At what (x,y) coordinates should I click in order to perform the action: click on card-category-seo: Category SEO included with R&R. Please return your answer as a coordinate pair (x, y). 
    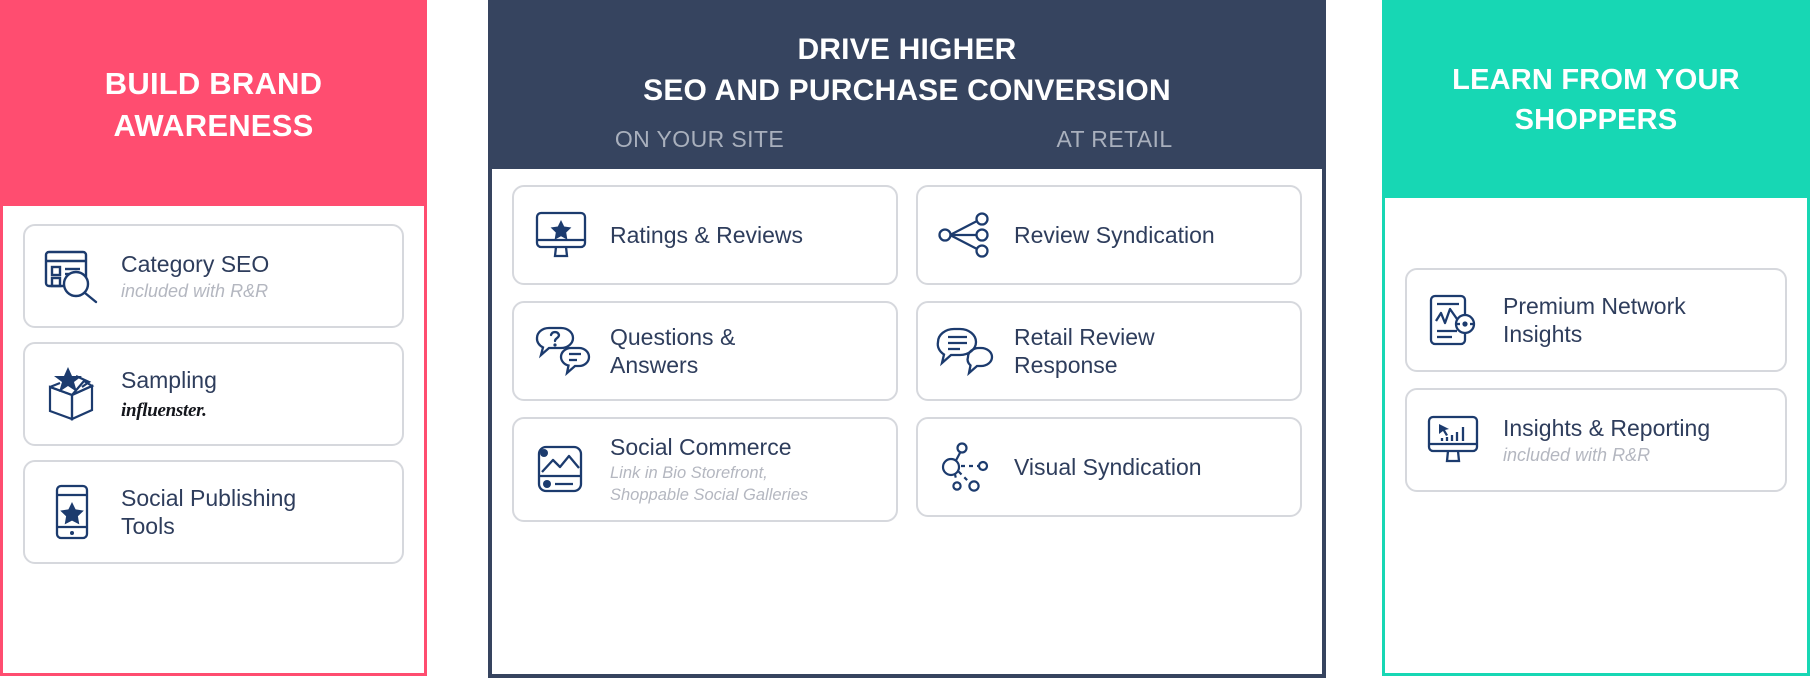
    Looking at the image, I should click on (213, 276).